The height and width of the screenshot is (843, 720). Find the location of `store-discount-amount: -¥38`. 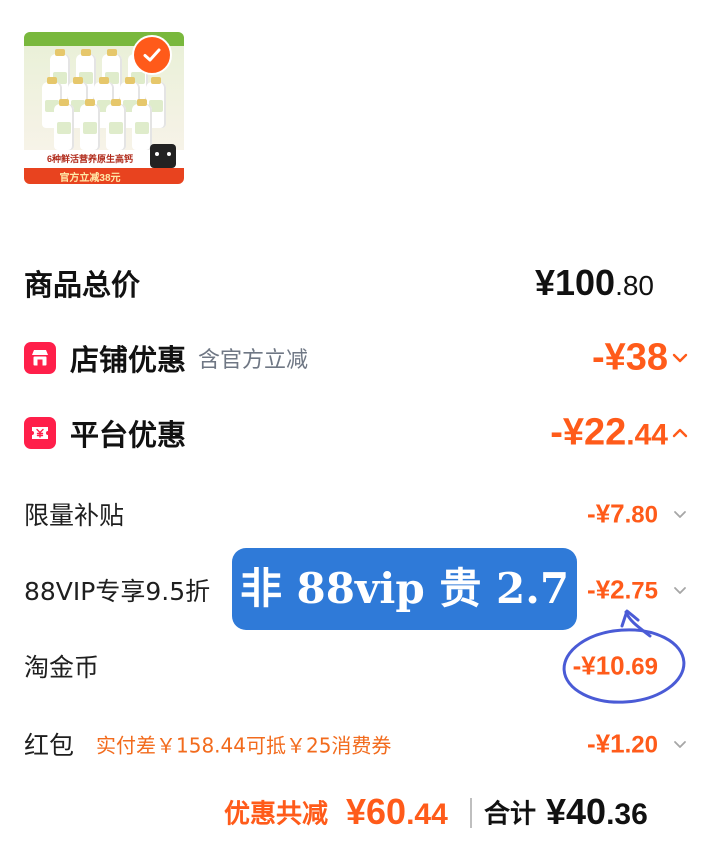

store-discount-amount: -¥38 is located at coordinates (629, 357).